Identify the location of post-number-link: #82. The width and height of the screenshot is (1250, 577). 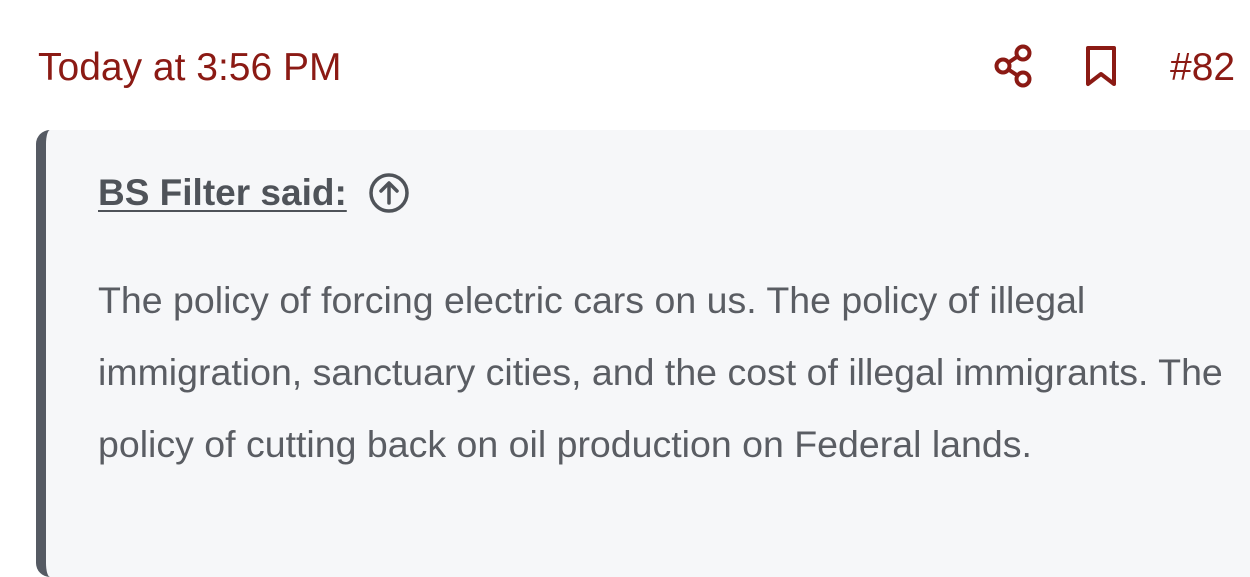
(1202, 68).